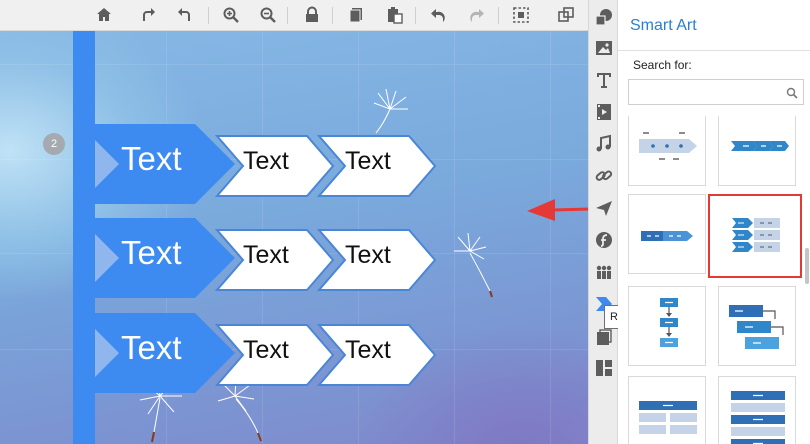 The width and height of the screenshot is (810, 444). I want to click on dandelion-decoration, so click(473, 265).